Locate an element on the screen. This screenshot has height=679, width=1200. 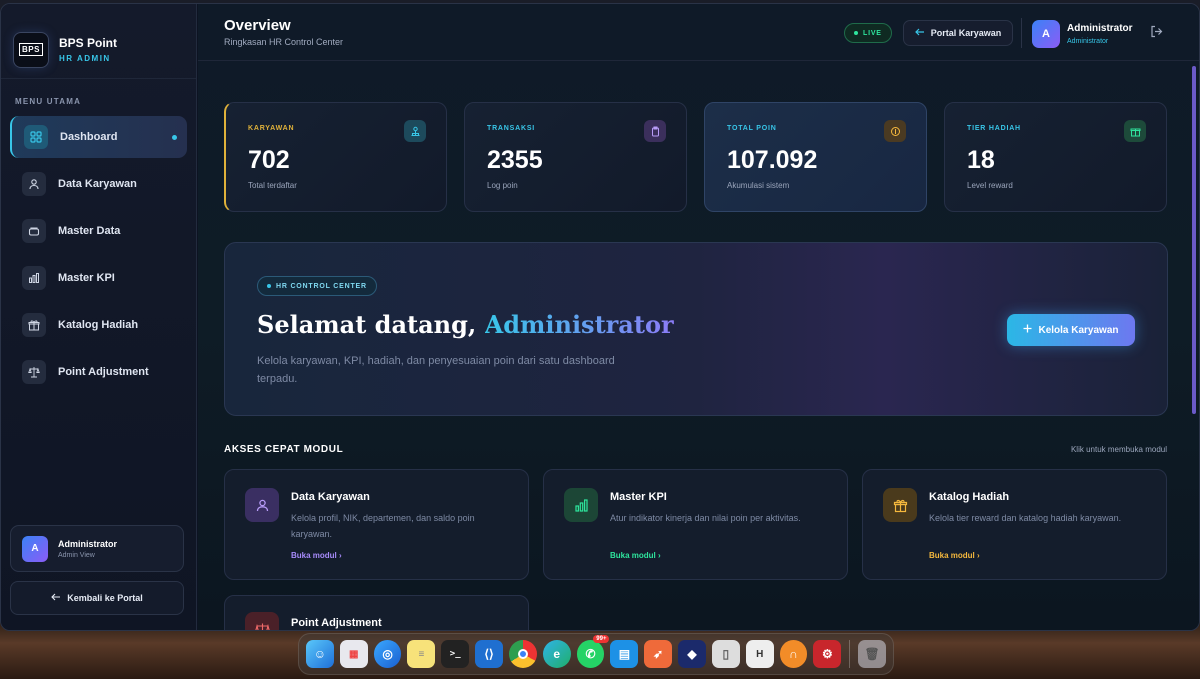
live-dot is located at coordinates (856, 33).